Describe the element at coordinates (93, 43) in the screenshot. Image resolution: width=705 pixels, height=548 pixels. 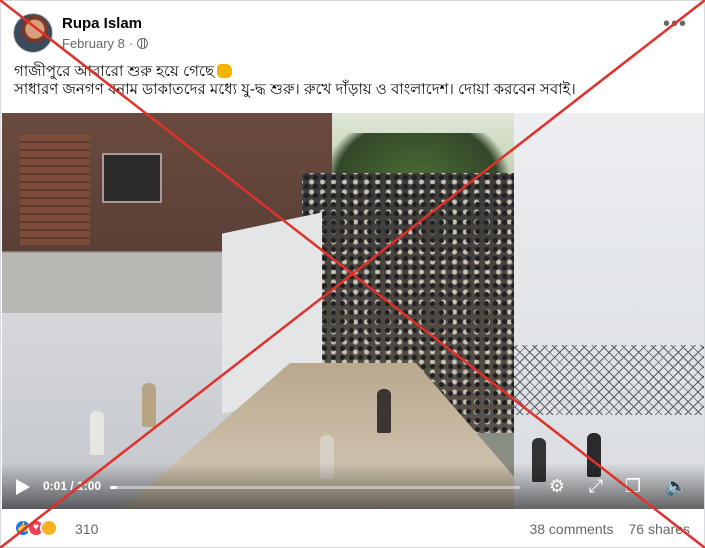
I see `post-date: February 8` at that location.